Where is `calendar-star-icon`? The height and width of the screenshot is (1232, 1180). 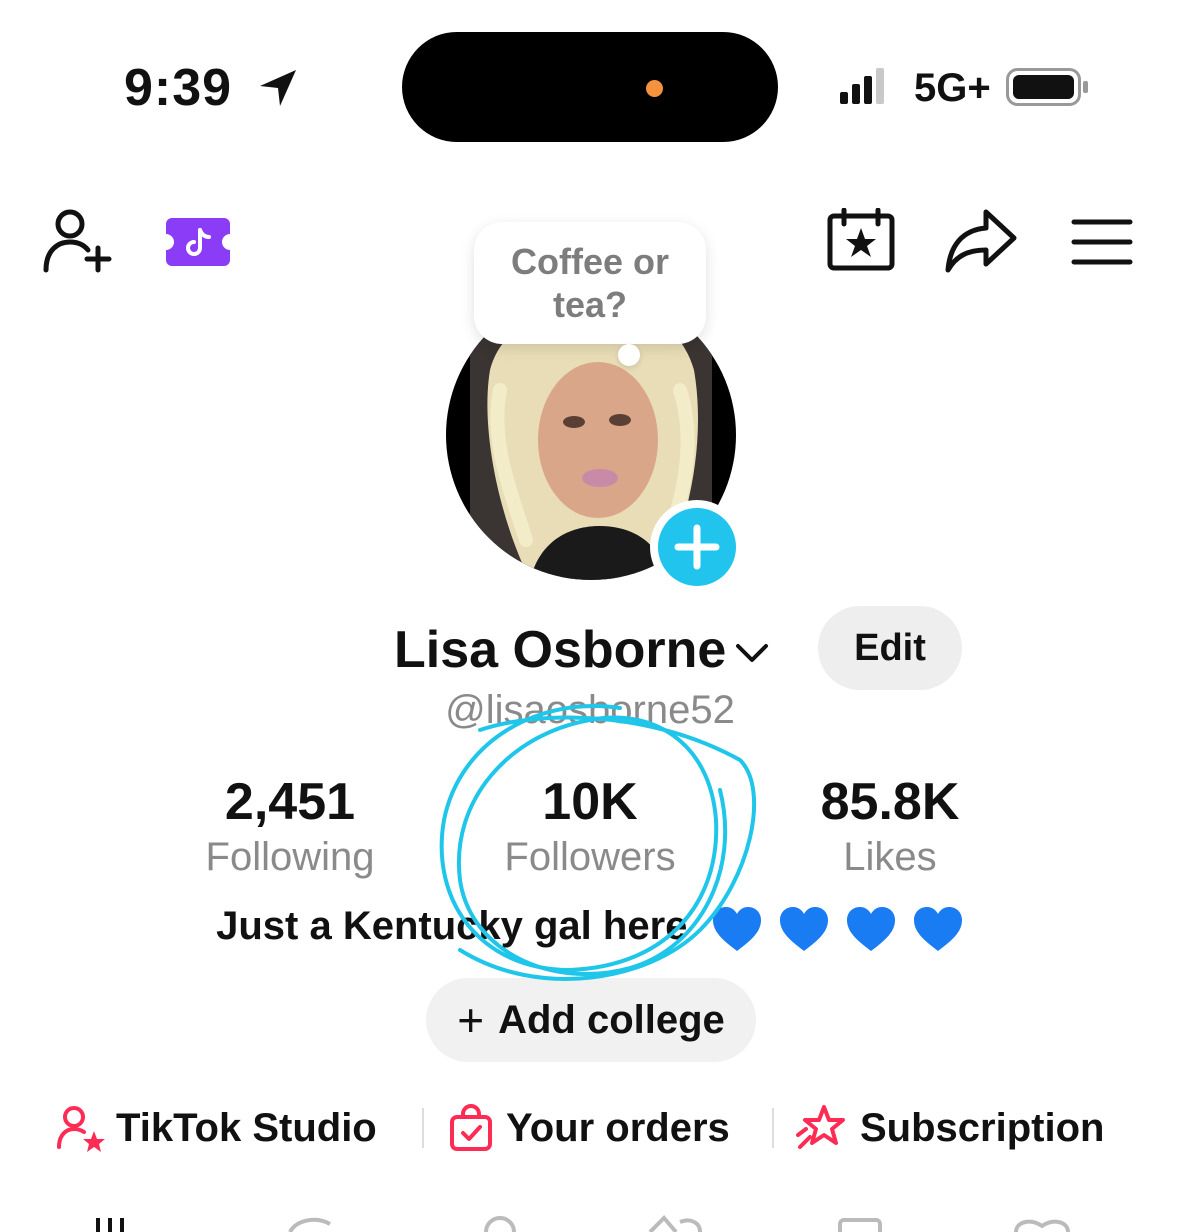 calendar-star-icon is located at coordinates (861, 240).